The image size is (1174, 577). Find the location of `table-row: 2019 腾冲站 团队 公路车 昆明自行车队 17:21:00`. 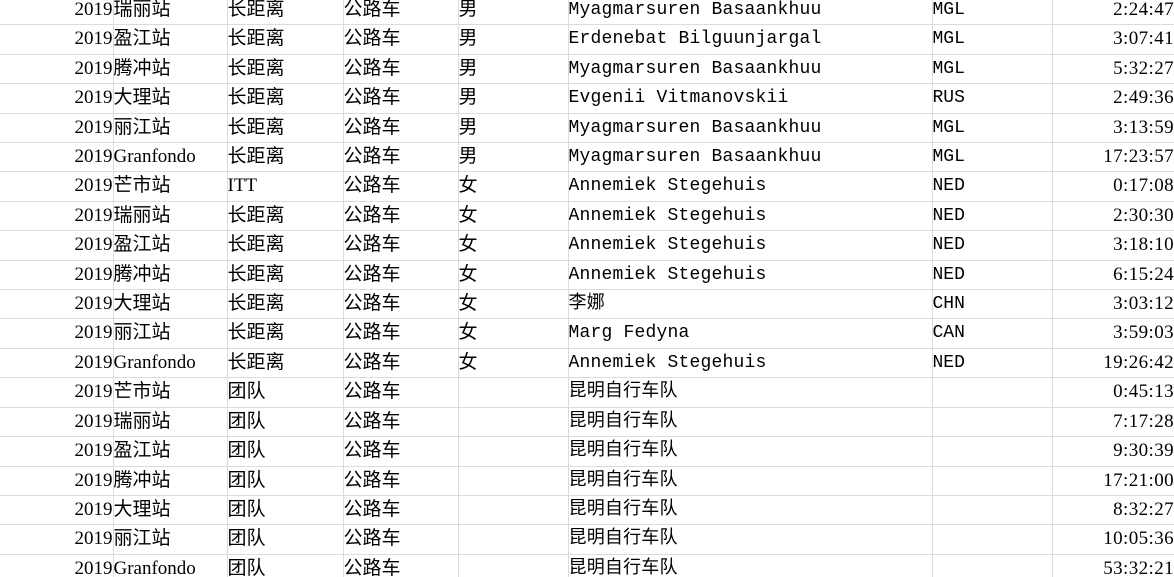

table-row: 2019 腾冲站 团队 公路车 昆明自行车队 17:21:00 is located at coordinates (587, 481).